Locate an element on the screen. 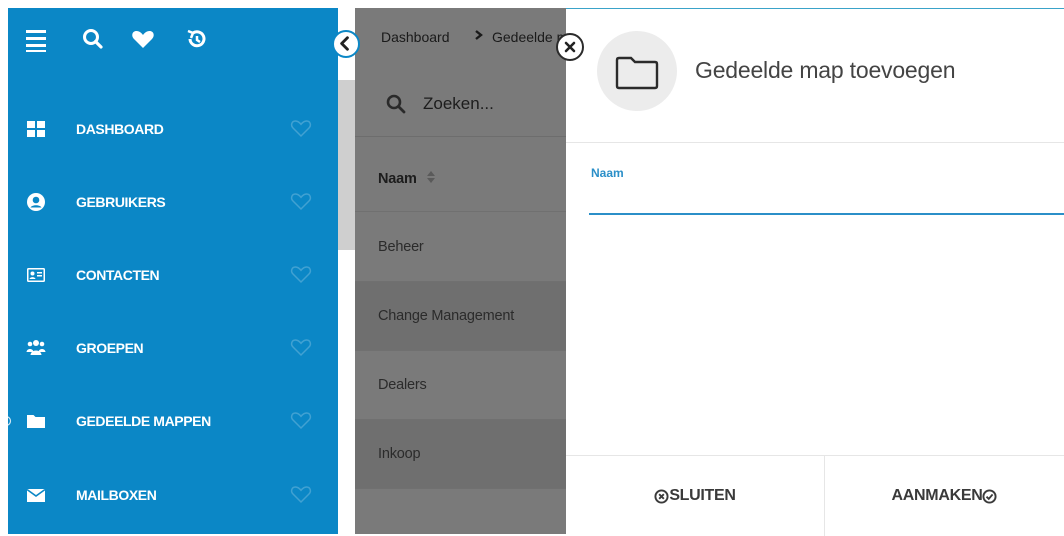 The width and height of the screenshot is (1064, 536). dialog-footer: SLUITEN AANMAKEN is located at coordinates (815, 495).